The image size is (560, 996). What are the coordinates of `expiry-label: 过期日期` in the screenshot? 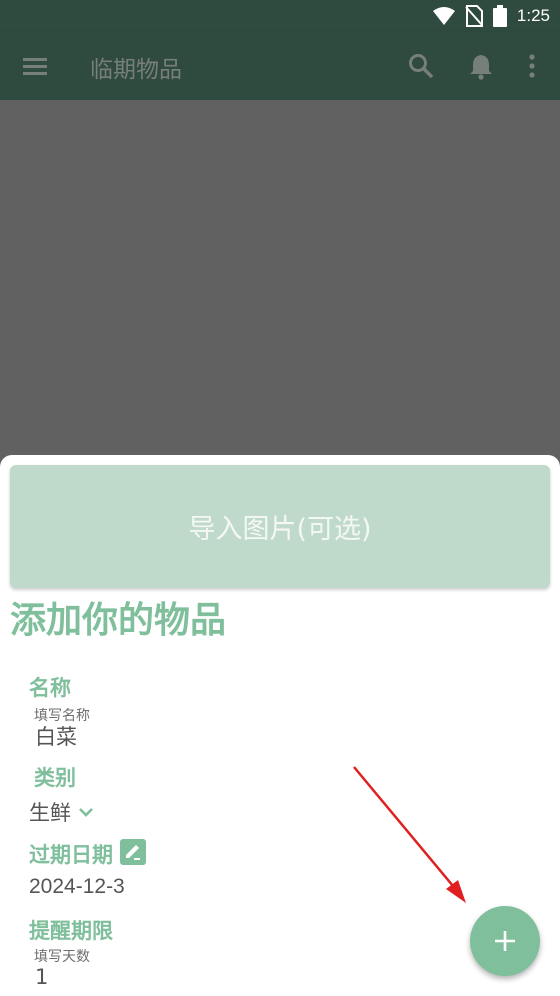 It's located at (71, 855).